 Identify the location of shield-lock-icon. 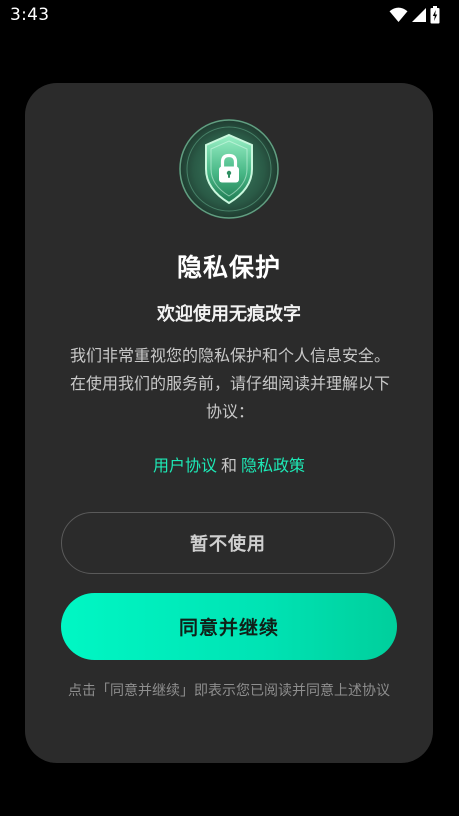
(229, 169).